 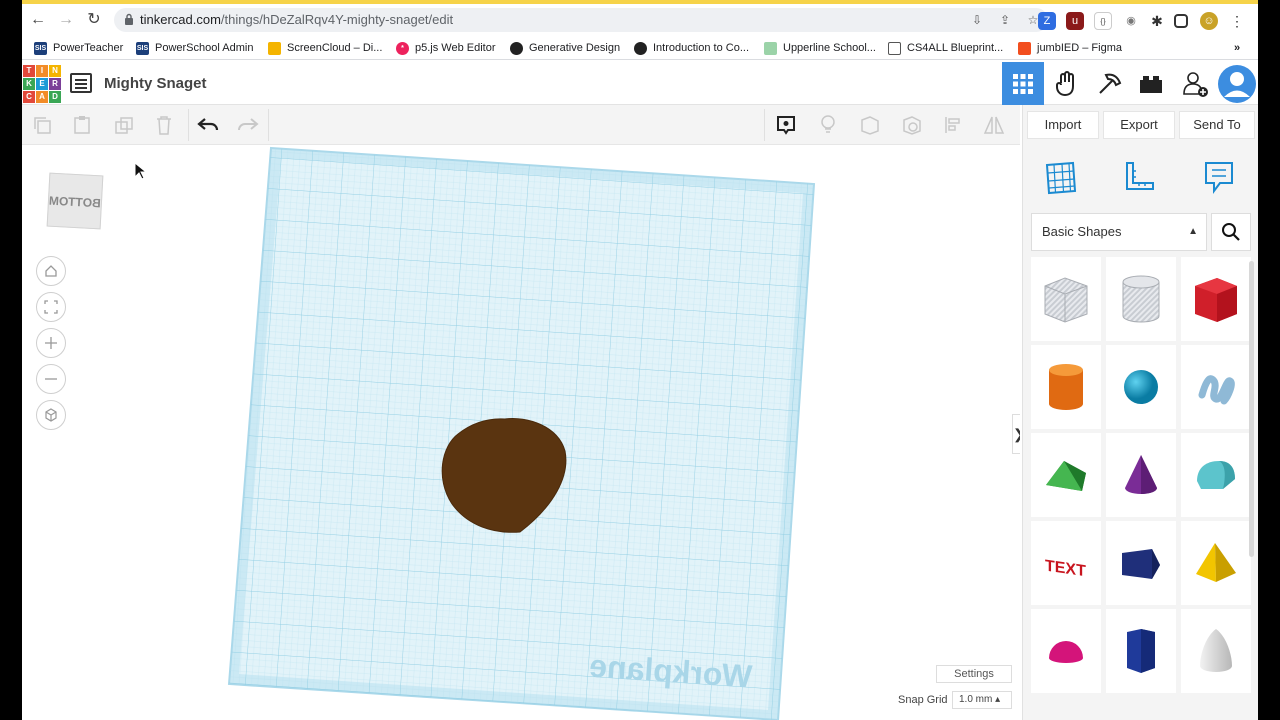 What do you see at coordinates (82, 125) in the screenshot?
I see `paste-icon` at bounding box center [82, 125].